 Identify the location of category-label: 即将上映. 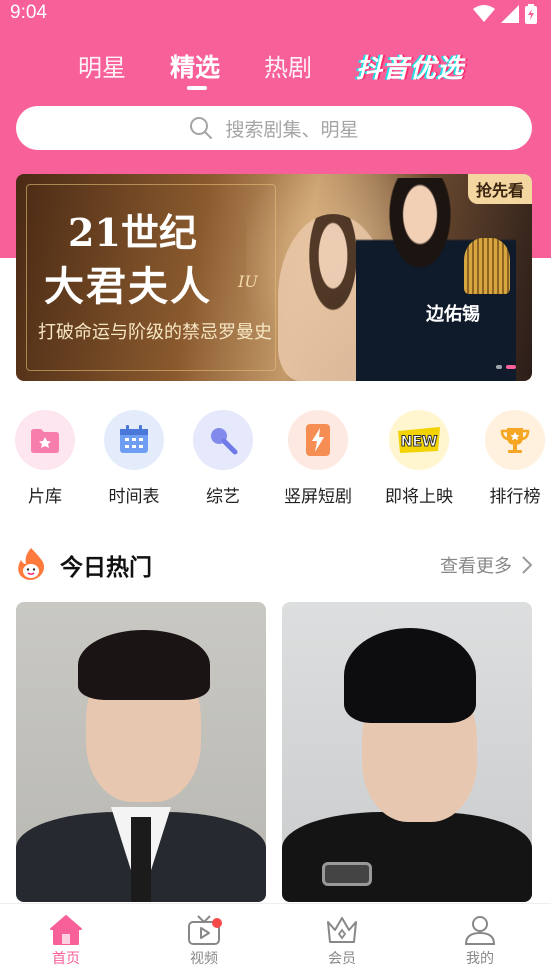
(419, 497).